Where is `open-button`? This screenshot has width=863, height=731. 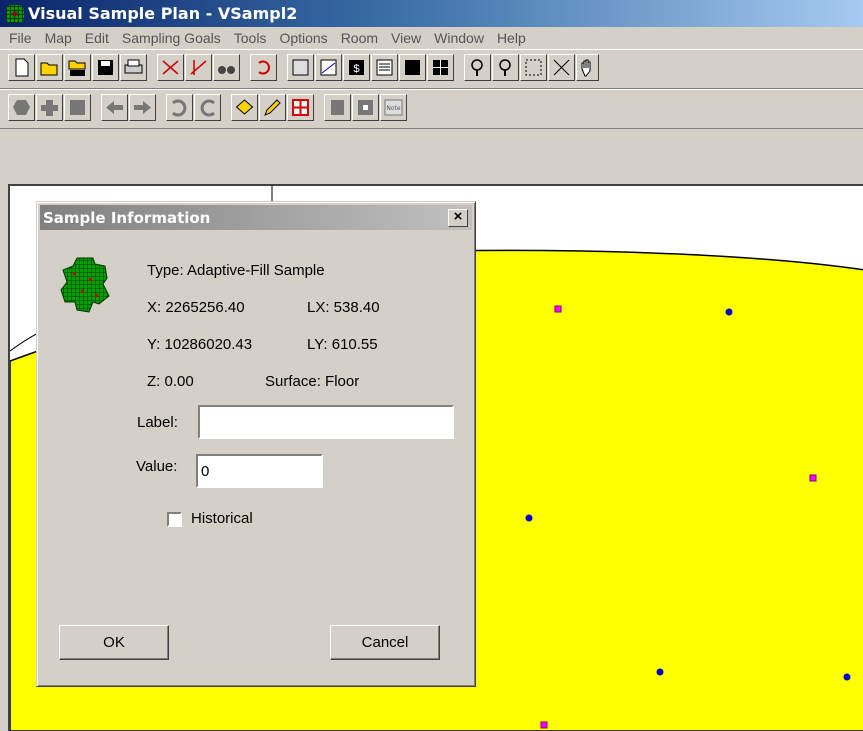 open-button is located at coordinates (49, 67).